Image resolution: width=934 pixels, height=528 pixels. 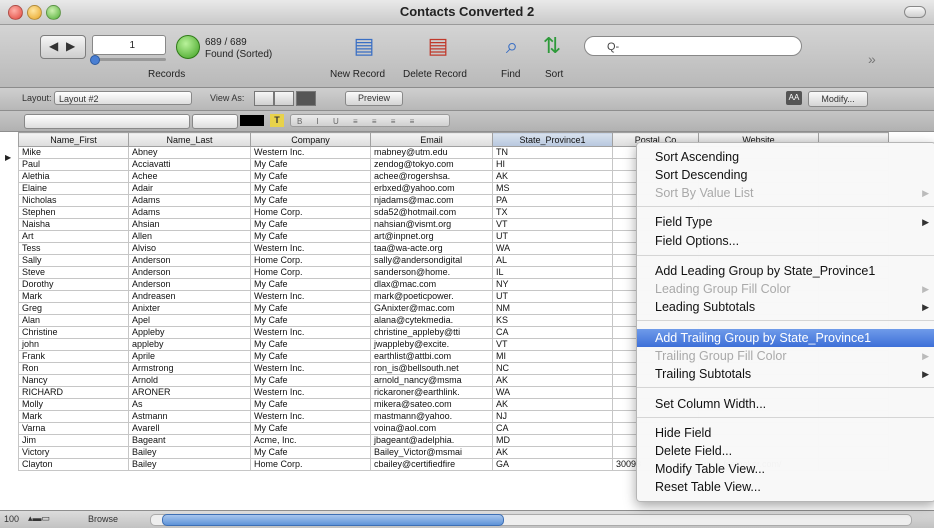 What do you see at coordinates (431, 152) in the screenshot?
I see `cell-email: mabney@utm.edu` at bounding box center [431, 152].